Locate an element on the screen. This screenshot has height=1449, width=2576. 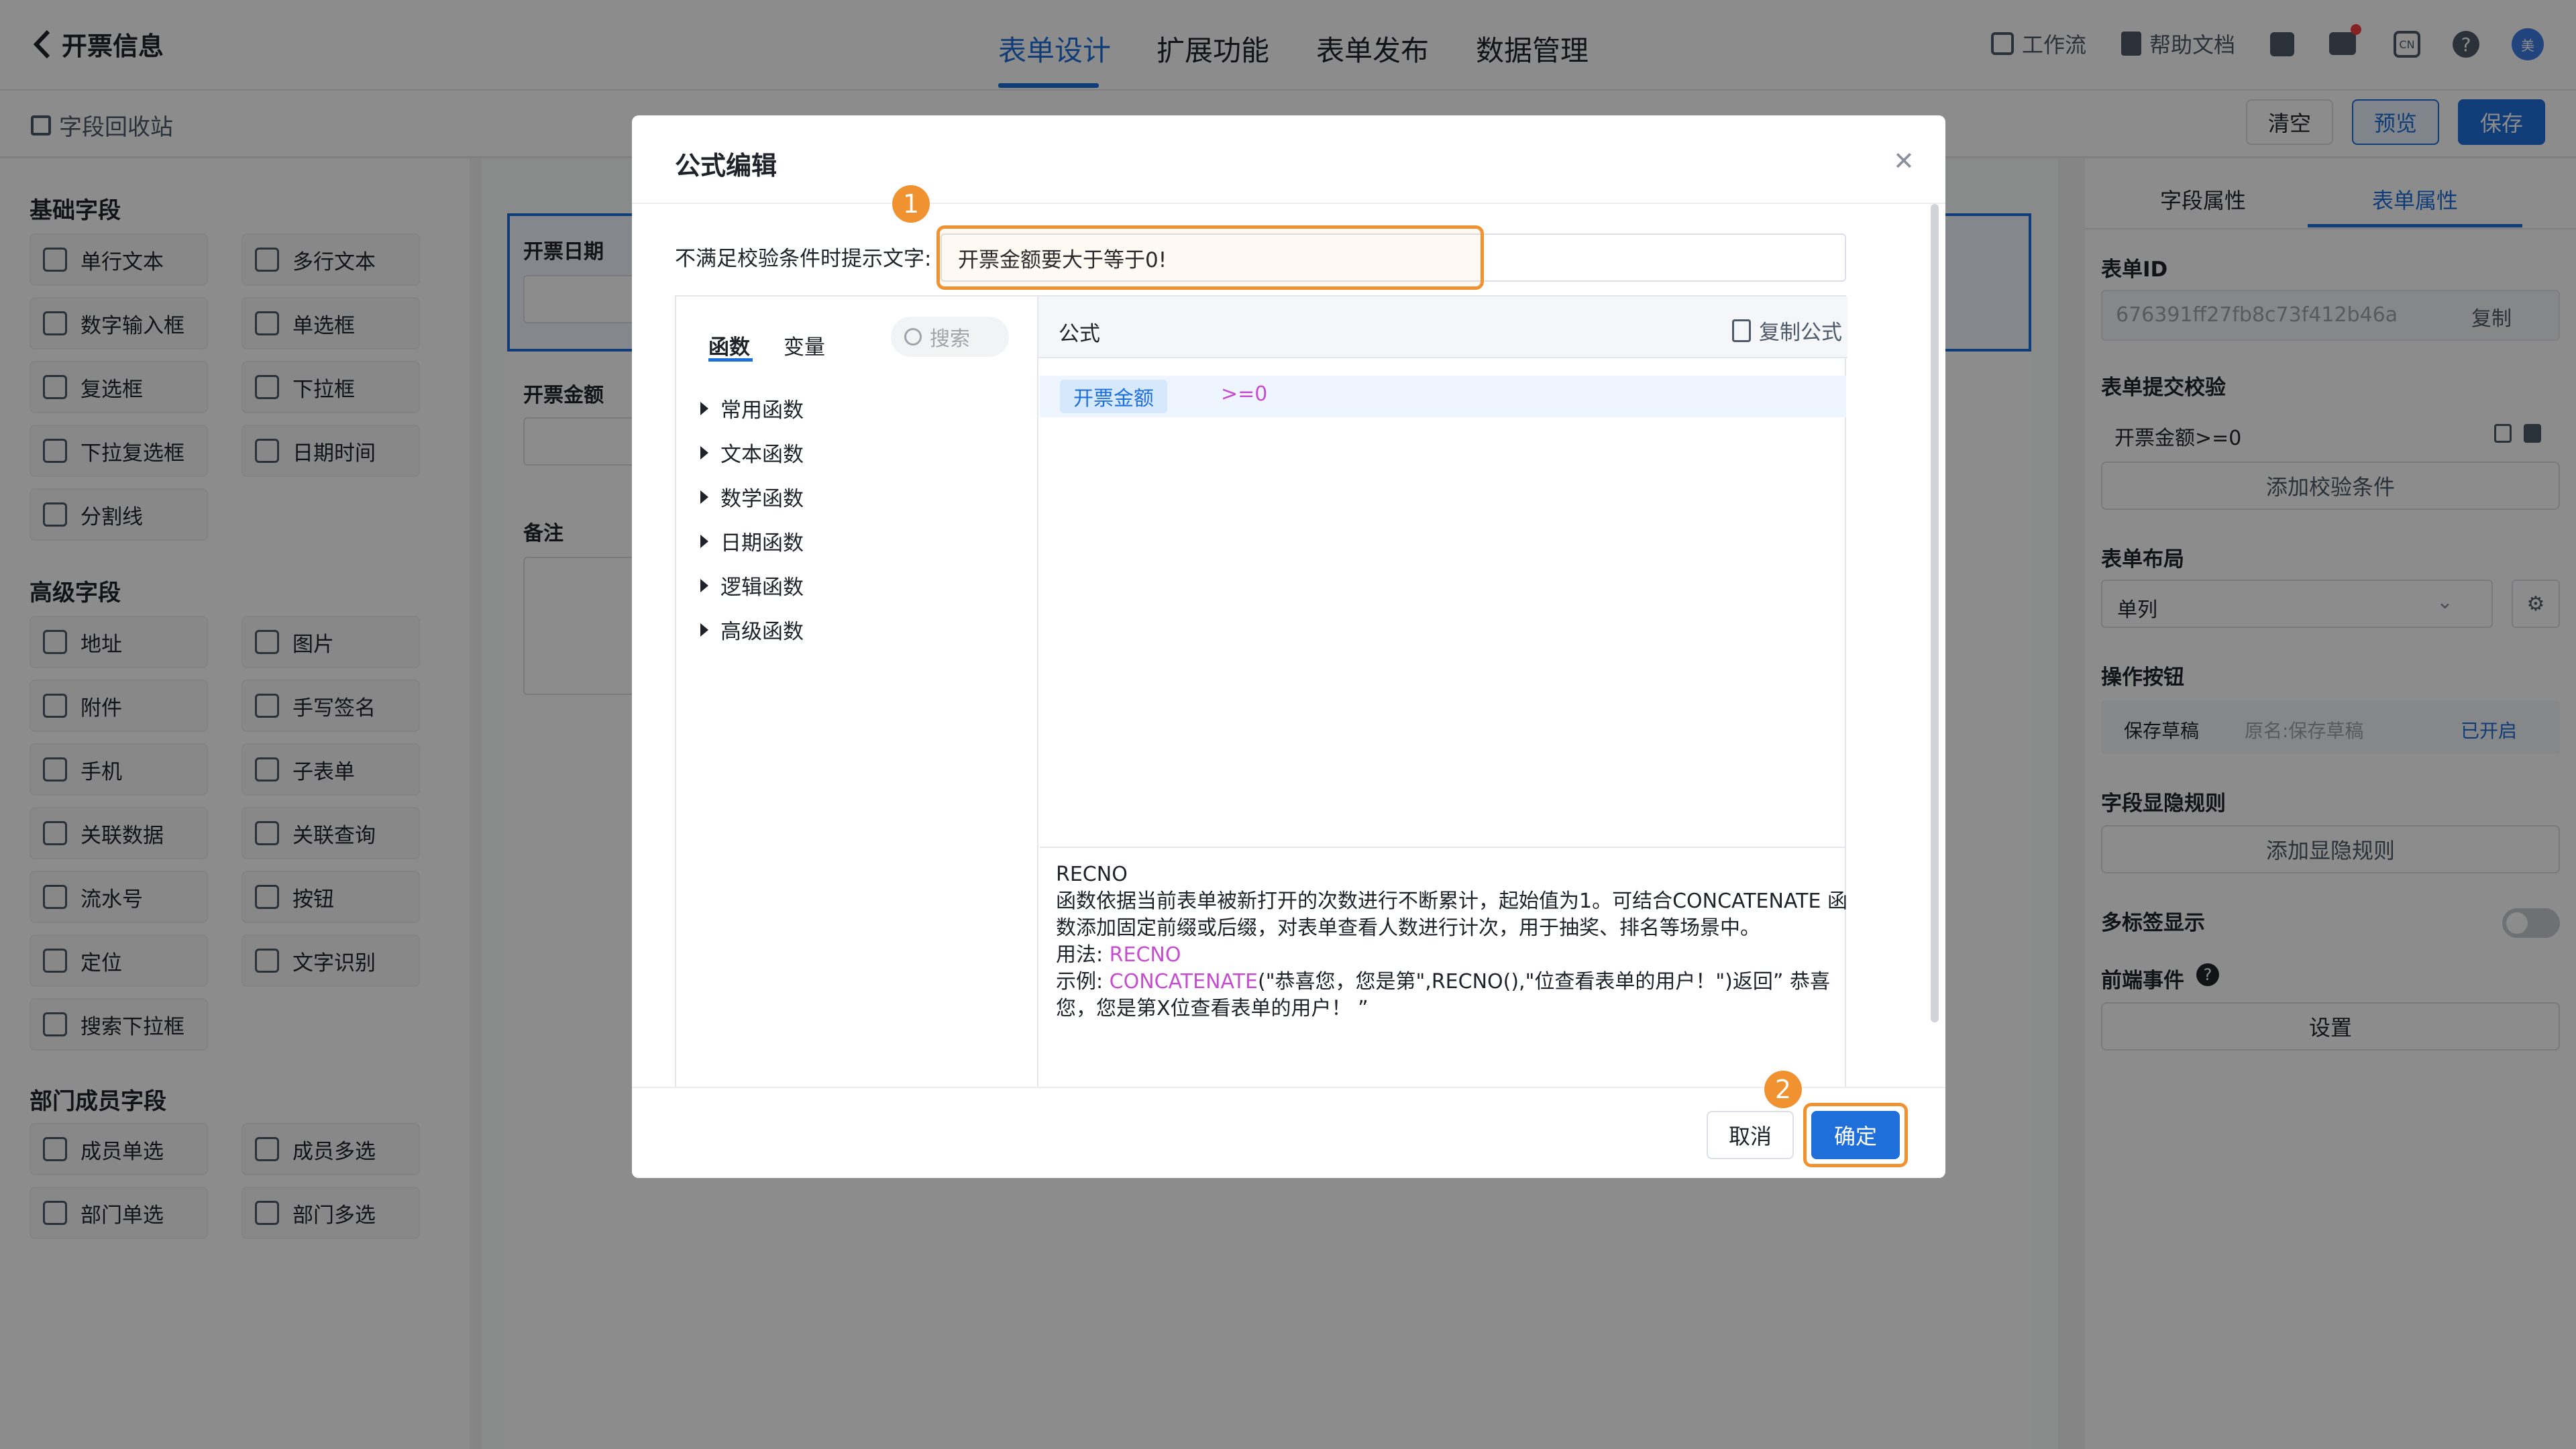
category-label: 日期函数 is located at coordinates (762, 543).